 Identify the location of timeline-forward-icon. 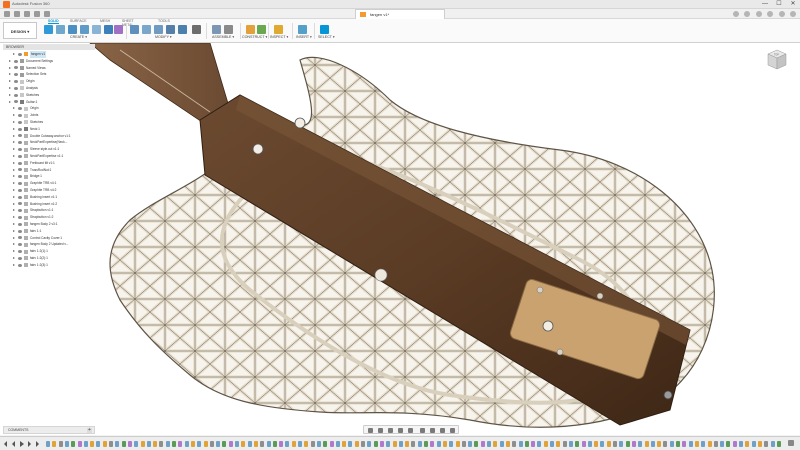
(29, 444).